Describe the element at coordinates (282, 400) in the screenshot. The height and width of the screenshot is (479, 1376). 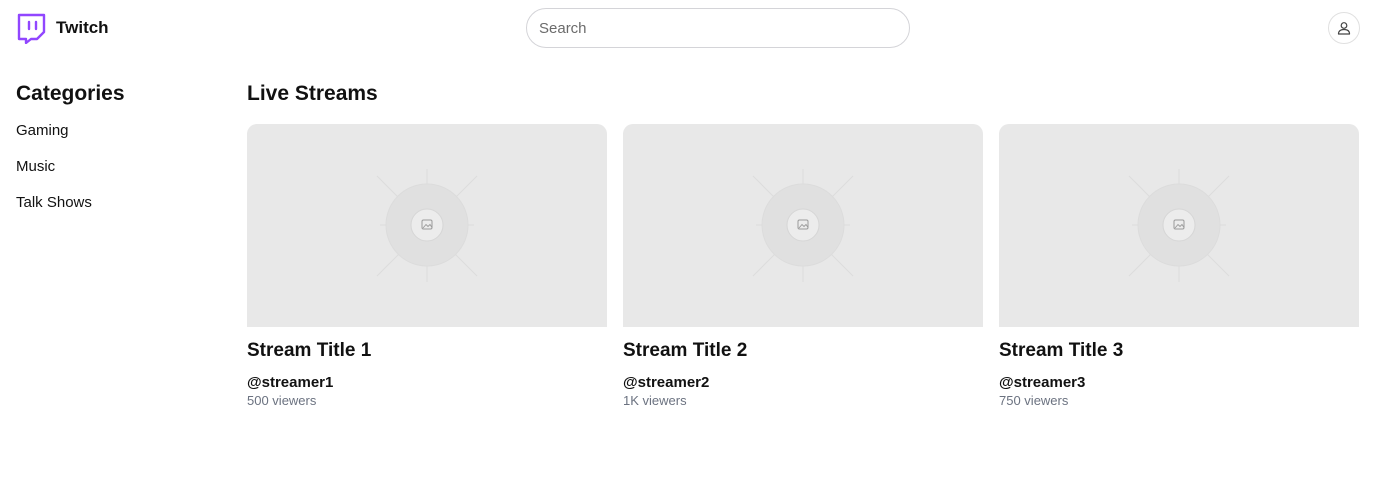
I see `viewer-count: 500 viewers` at that location.